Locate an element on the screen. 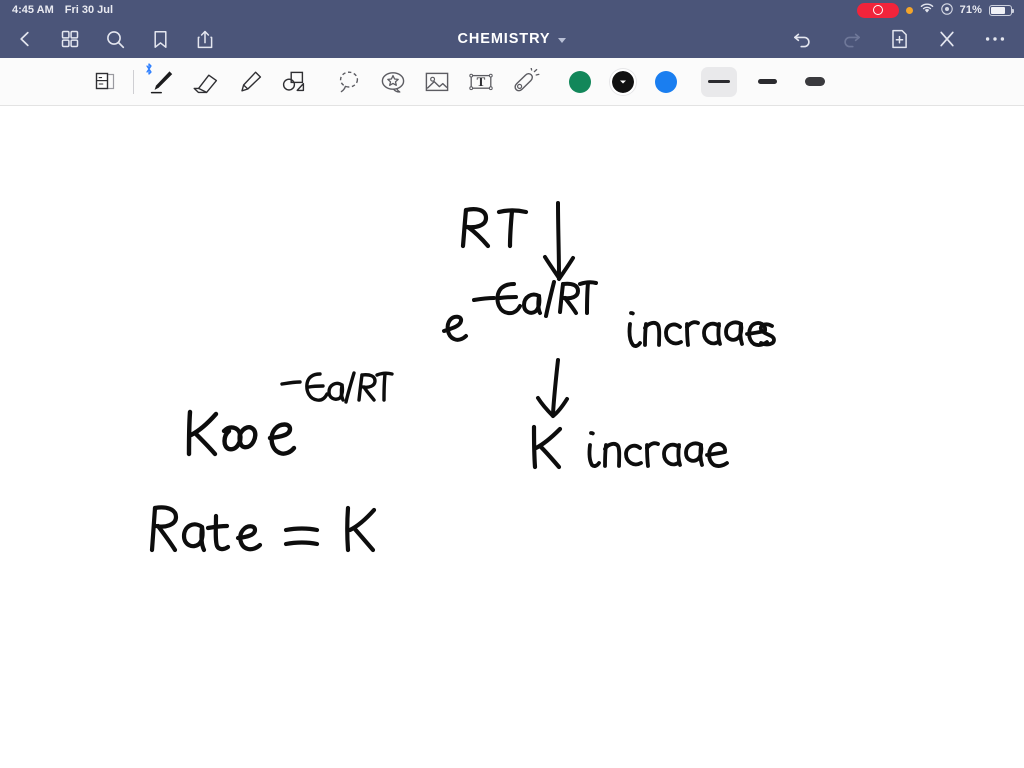 This screenshot has height=768, width=1024. battery-icon is located at coordinates (1001, 10).